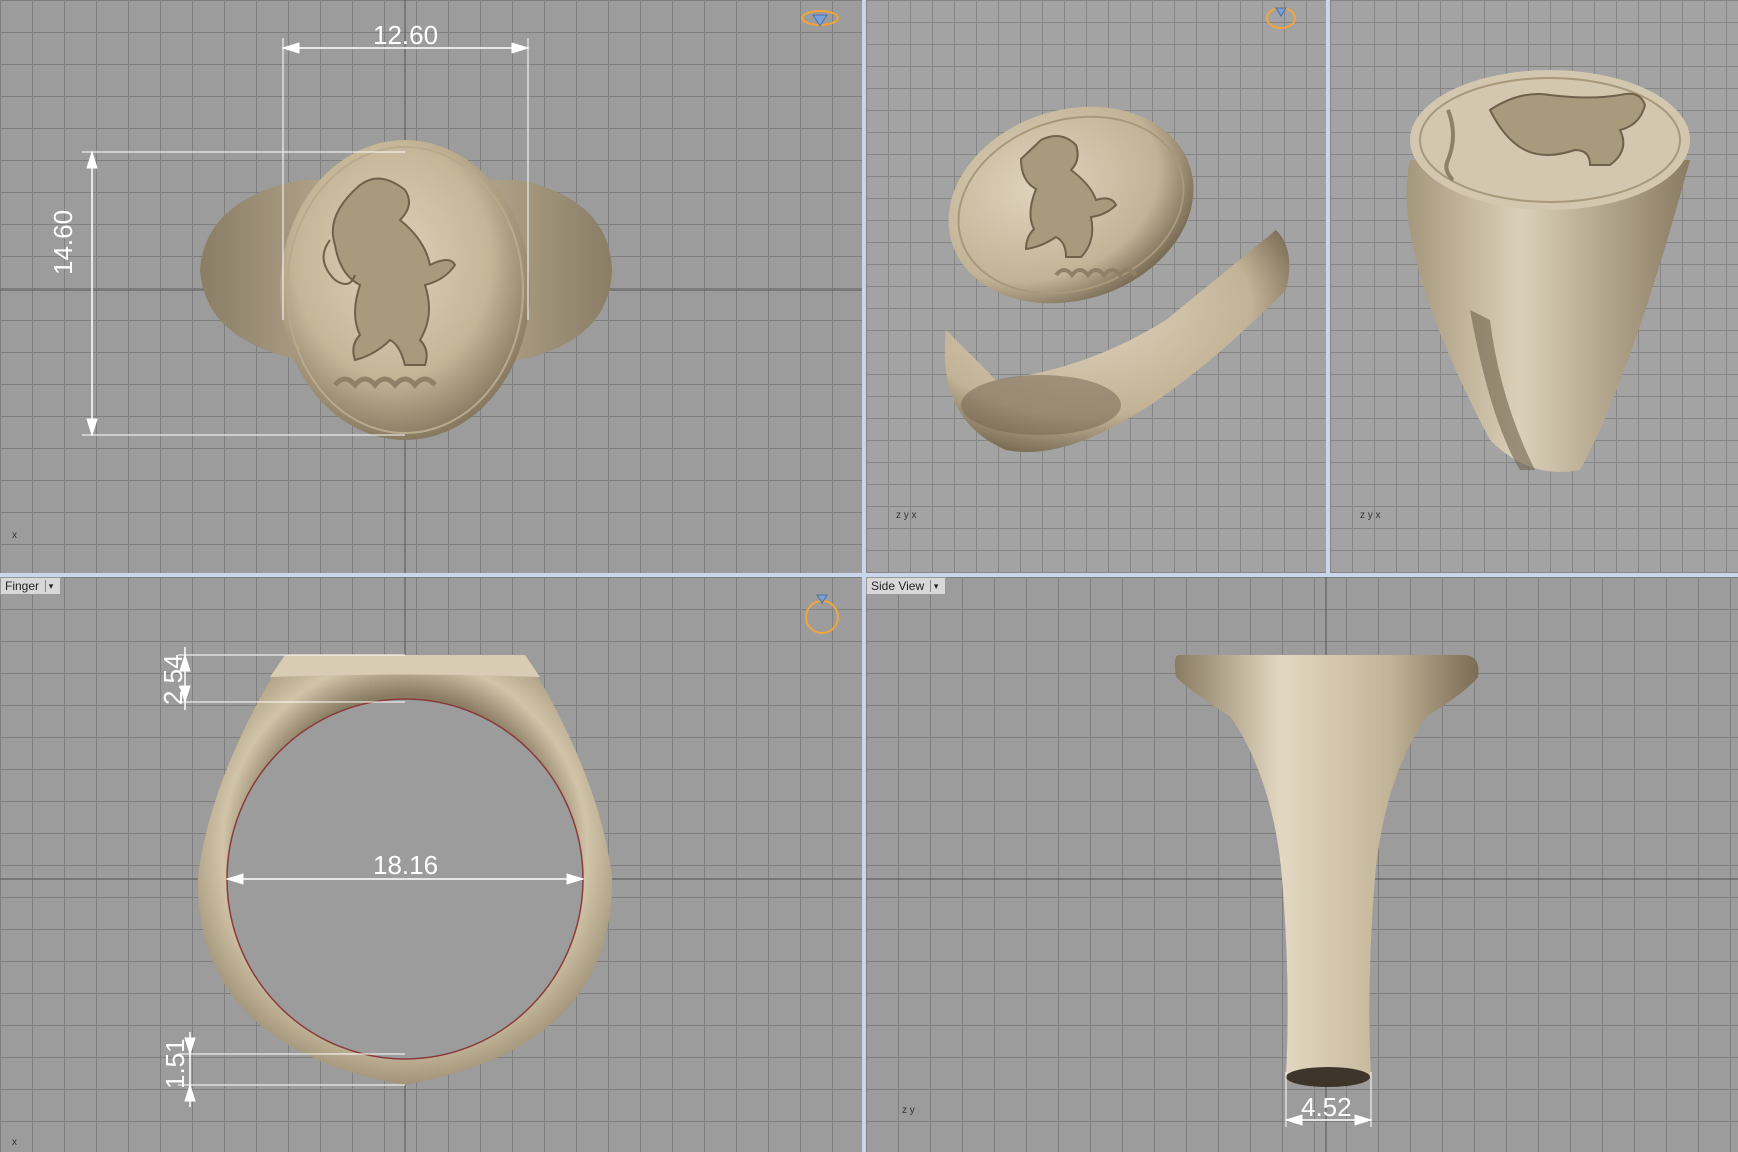 This screenshot has height=1152, width=1738. What do you see at coordinates (822, 614) in the screenshot?
I see `ring-gizmo-icon` at bounding box center [822, 614].